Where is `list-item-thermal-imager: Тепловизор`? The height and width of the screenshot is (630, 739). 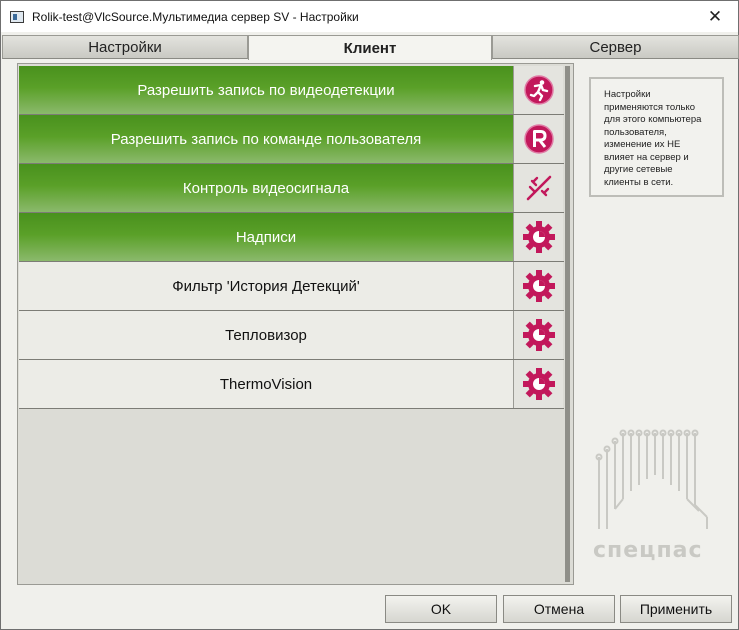 list-item-thermal-imager: Тепловизор is located at coordinates (291, 335).